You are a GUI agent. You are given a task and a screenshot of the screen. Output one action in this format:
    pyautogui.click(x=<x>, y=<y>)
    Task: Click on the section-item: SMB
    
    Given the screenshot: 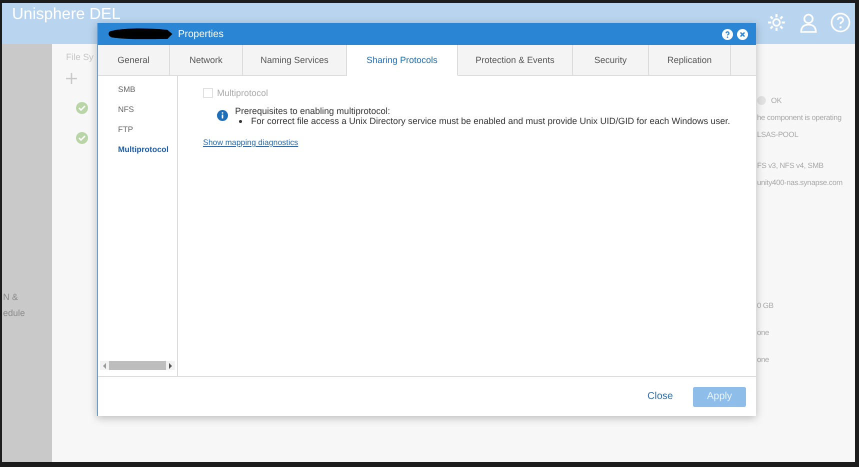 What is the action you would take?
    pyautogui.click(x=147, y=89)
    